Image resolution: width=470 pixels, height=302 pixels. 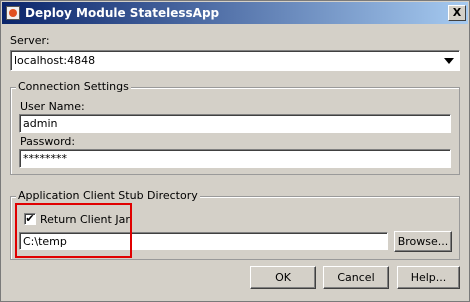 What do you see at coordinates (235, 60) in the screenshot?
I see `server-select: localhost:4848` at bounding box center [235, 60].